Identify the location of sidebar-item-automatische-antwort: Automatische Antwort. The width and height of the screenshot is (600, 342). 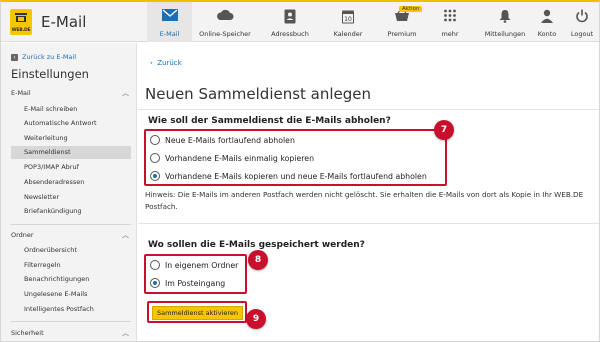
(71, 123).